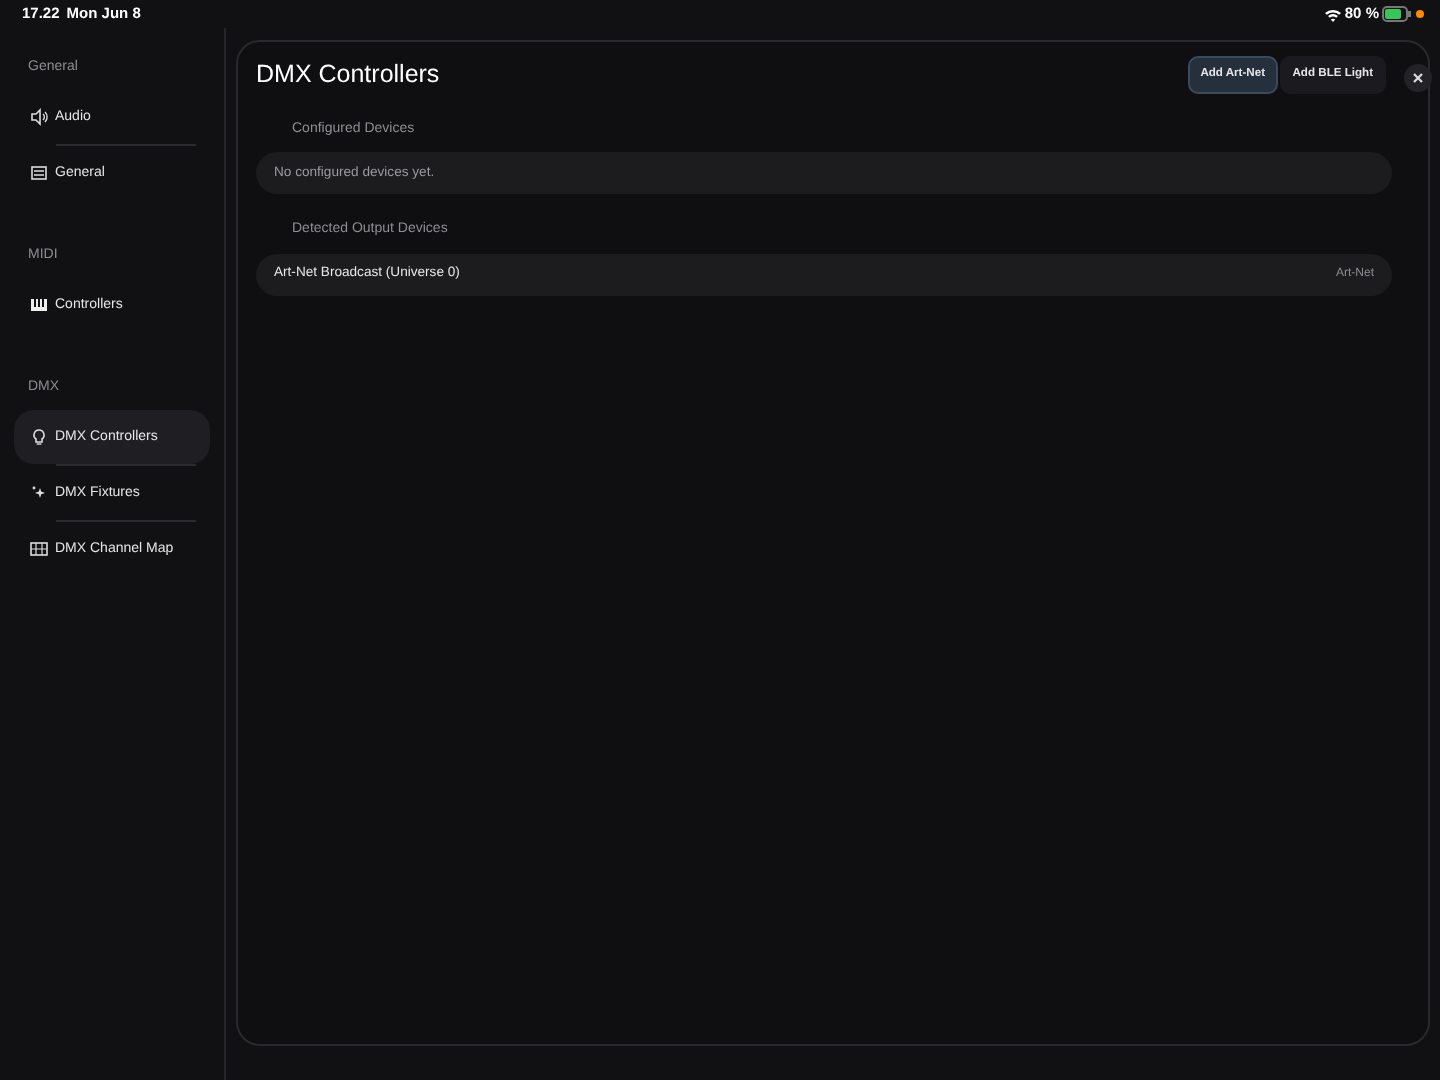 Image resolution: width=1440 pixels, height=1080 pixels. Describe the element at coordinates (1332, 14) in the screenshot. I see `wifi-icon` at that location.